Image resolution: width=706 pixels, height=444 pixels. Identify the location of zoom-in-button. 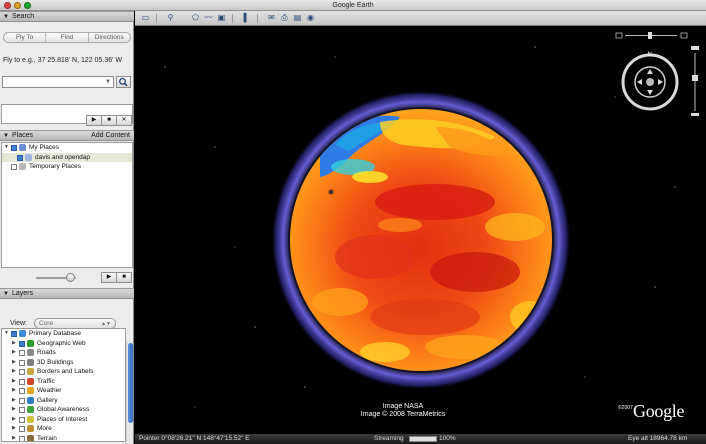
(695, 48).